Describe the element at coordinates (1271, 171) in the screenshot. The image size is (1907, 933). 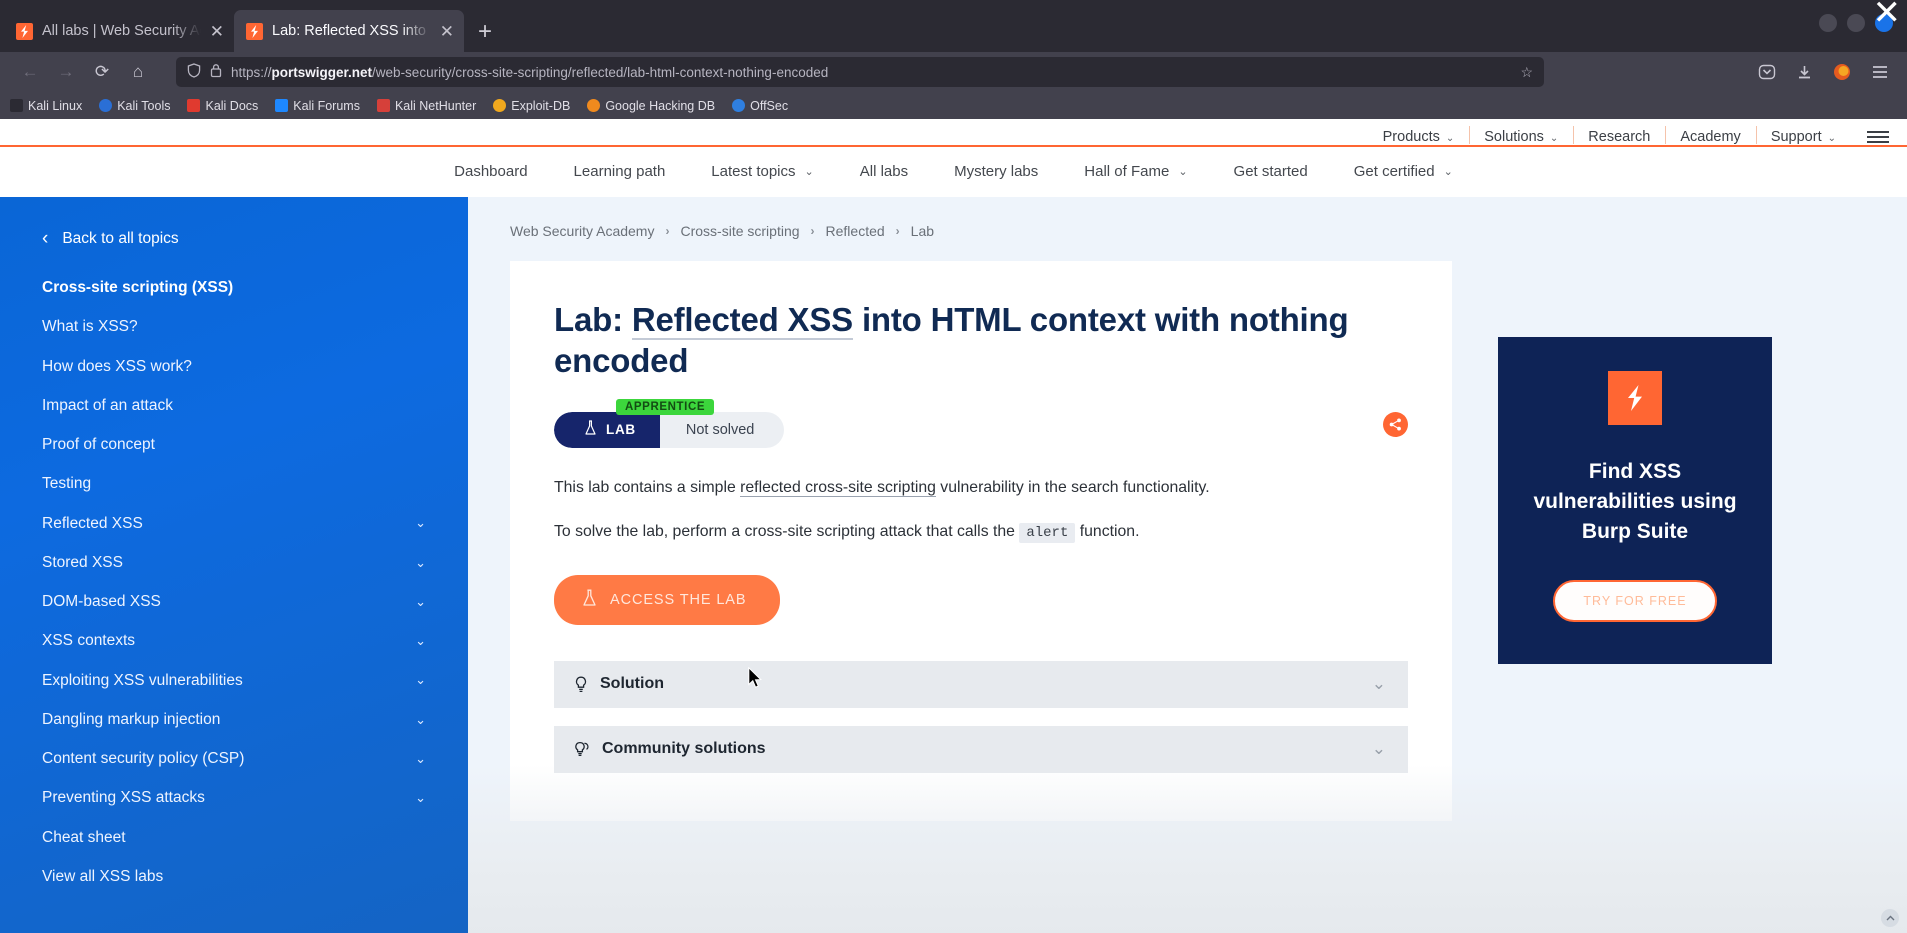
I see `academy-nav-get-started: Get started` at that location.